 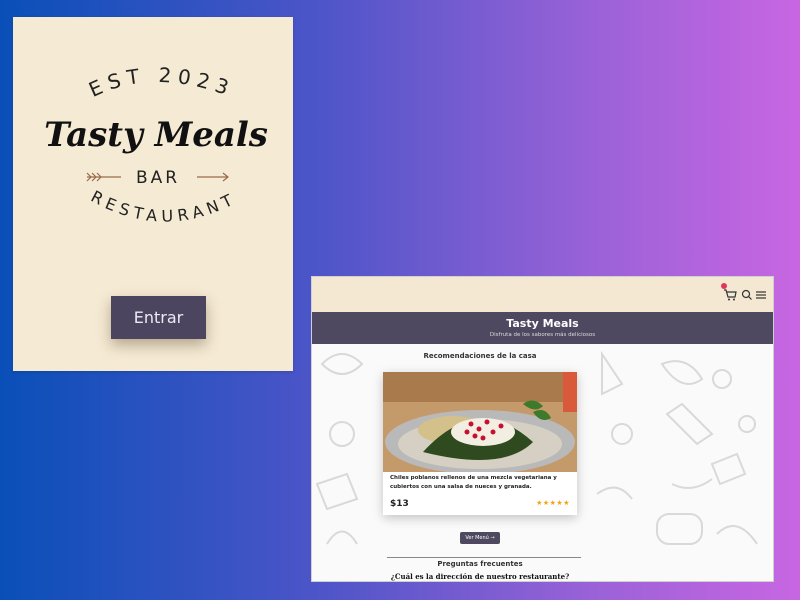 I want to click on dish-photo, so click(x=480, y=422).